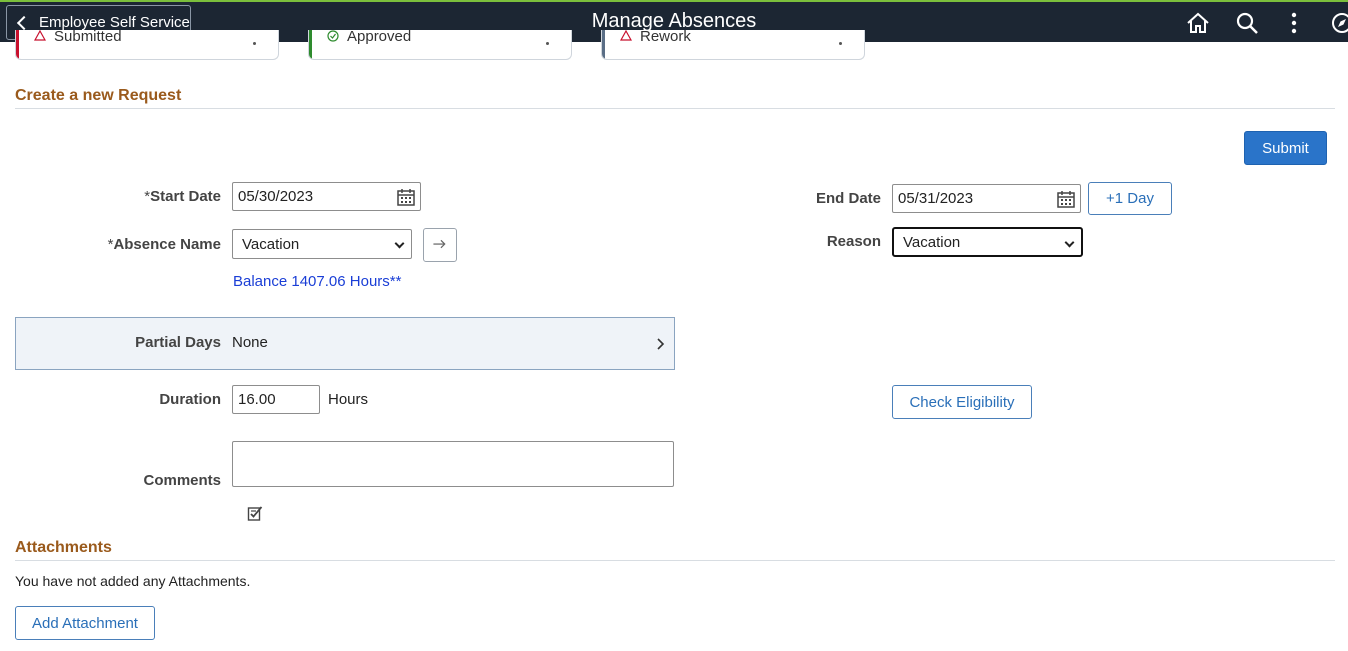 The image size is (1348, 651). Describe the element at coordinates (379, 37) in the screenshot. I see `tile-label: Approved` at that location.